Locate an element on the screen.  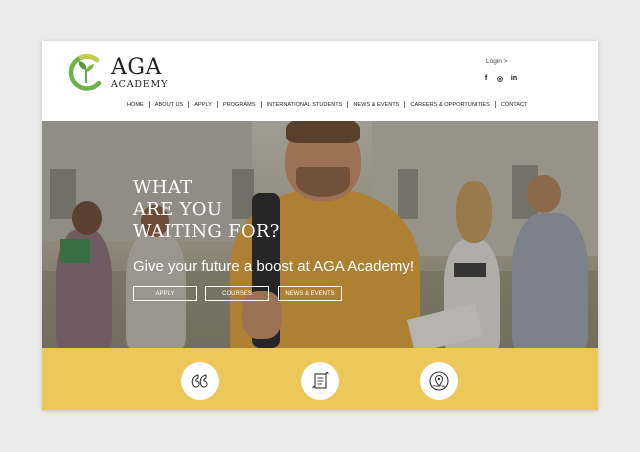
logo-subtitle: ACADEMY is located at coordinates (140, 84).